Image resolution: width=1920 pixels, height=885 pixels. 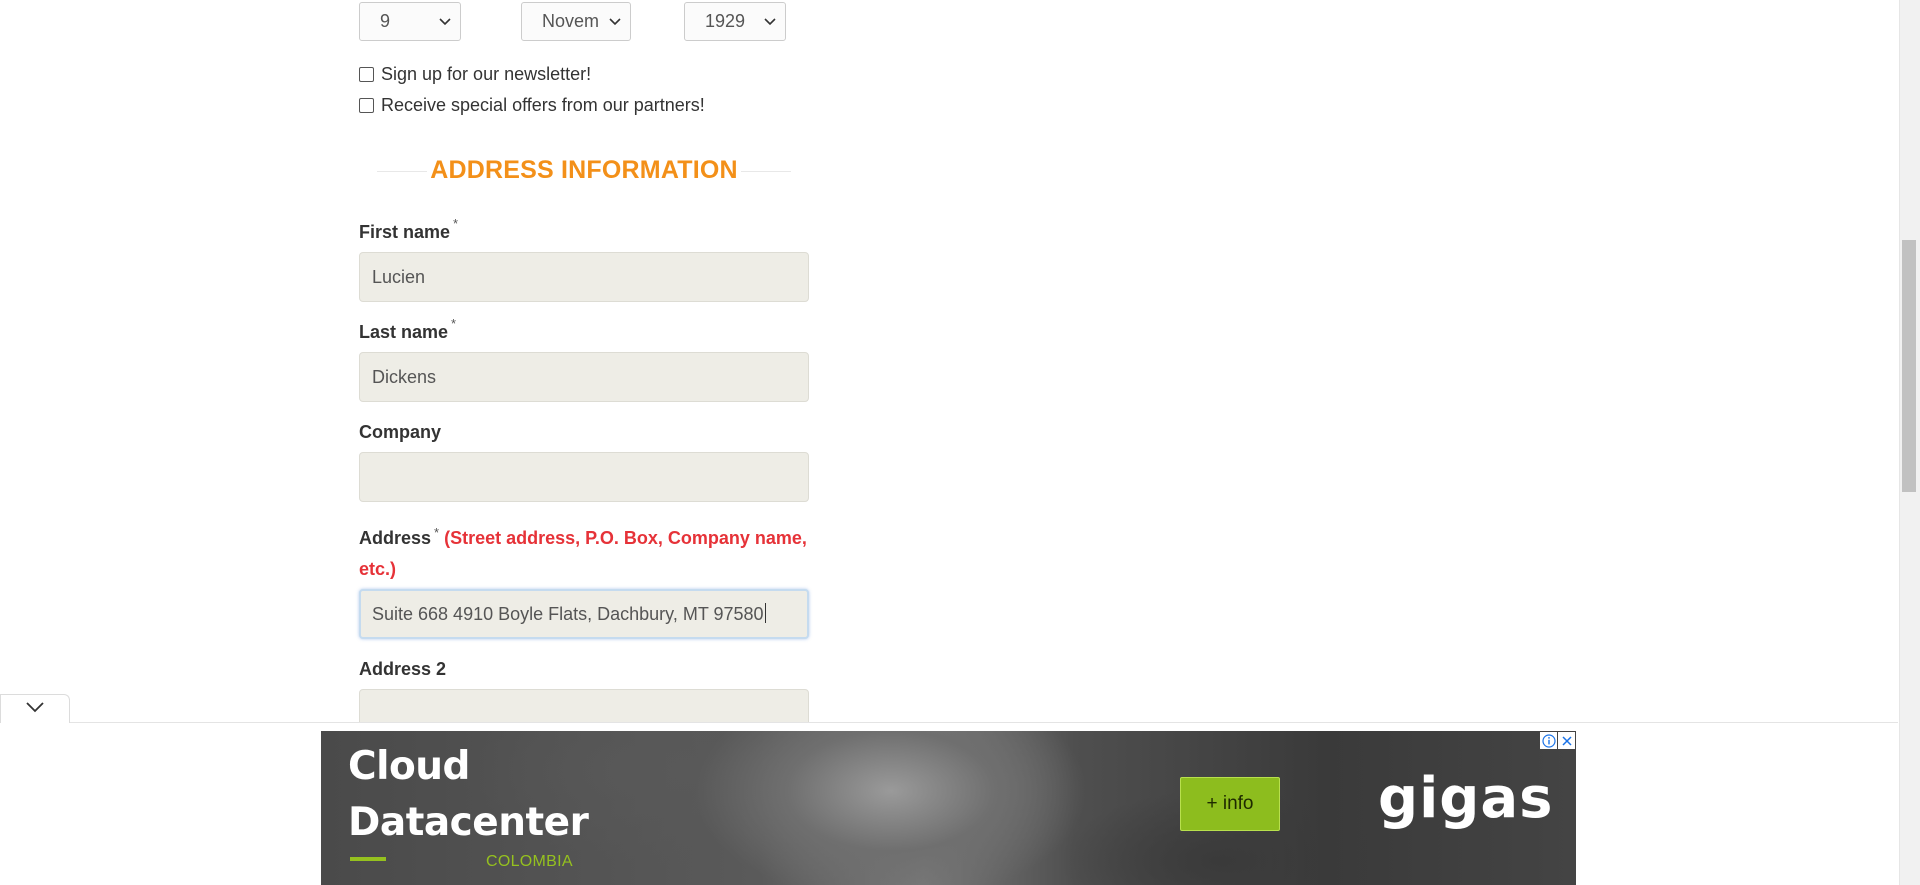 I want to click on address-label-text: Address, so click(x=395, y=538).